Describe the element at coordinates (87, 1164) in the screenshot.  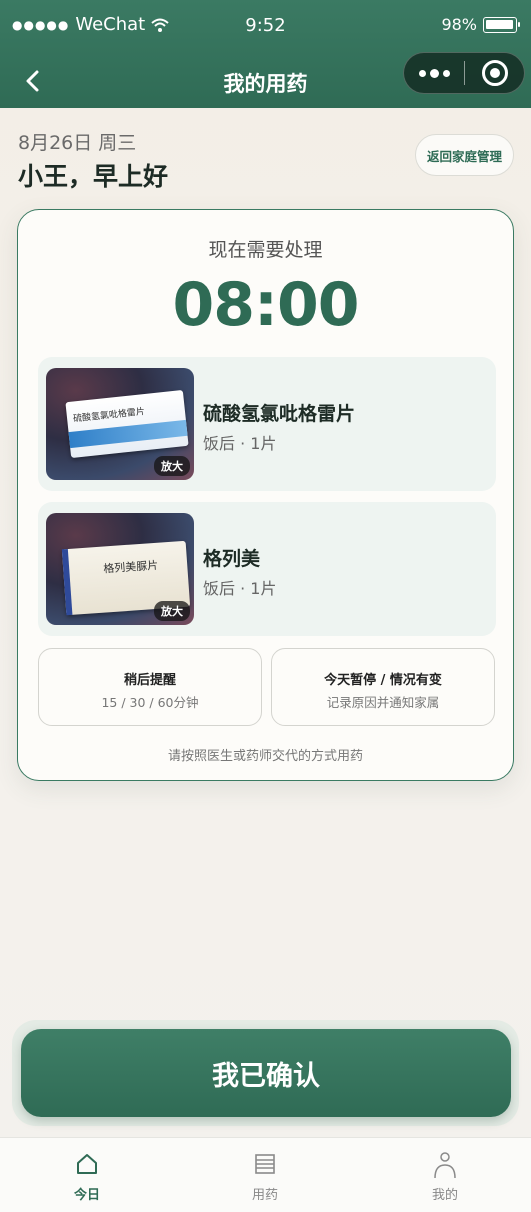
I see `home-icon` at that location.